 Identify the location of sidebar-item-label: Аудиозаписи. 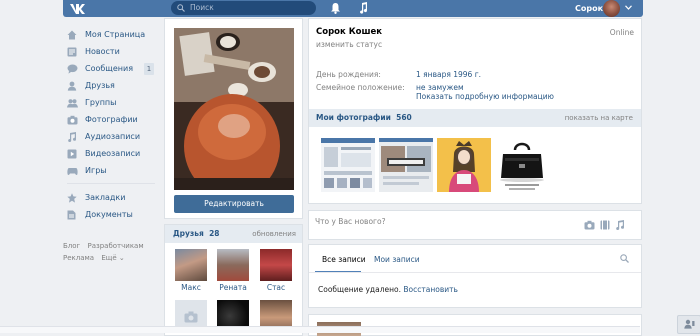
(113, 136).